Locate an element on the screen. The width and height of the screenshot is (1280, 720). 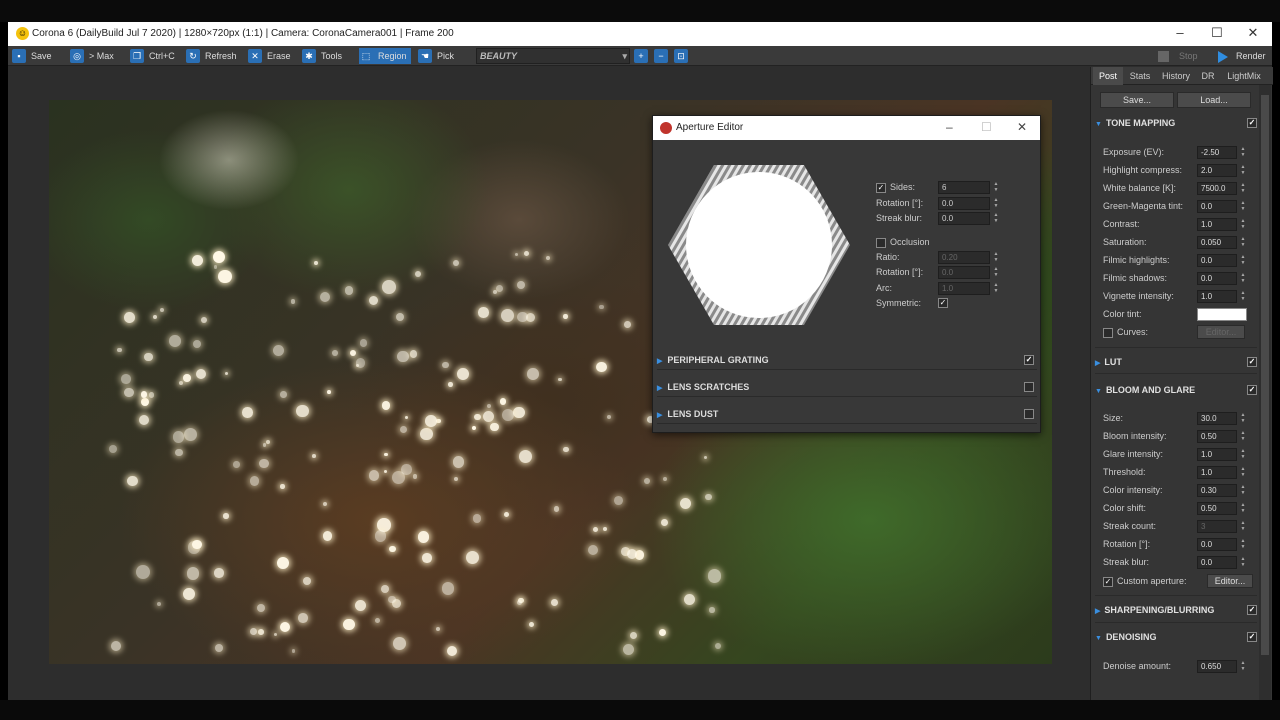
occlusion-checkbox is located at coordinates (881, 242).